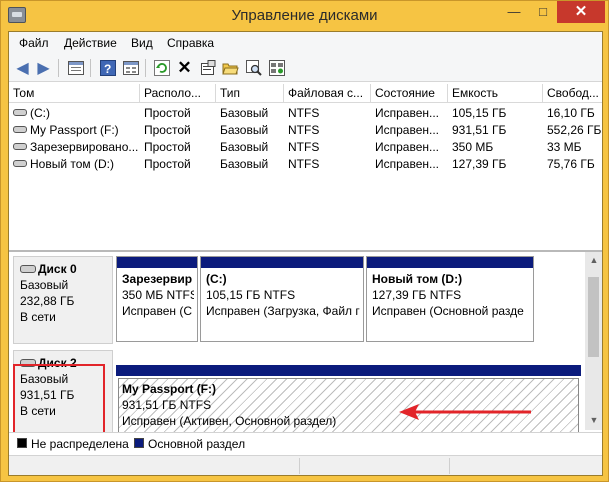 This screenshot has height=482, width=609. I want to click on title-bar: Управление дисками — □ ✕, so click(304, 16).